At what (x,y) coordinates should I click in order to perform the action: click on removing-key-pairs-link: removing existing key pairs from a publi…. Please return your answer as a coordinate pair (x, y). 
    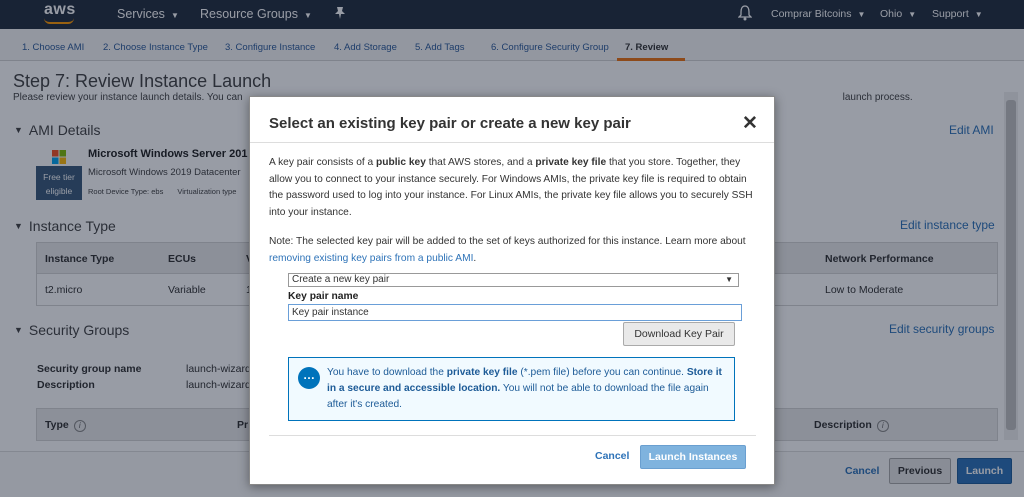
    Looking at the image, I should click on (371, 258).